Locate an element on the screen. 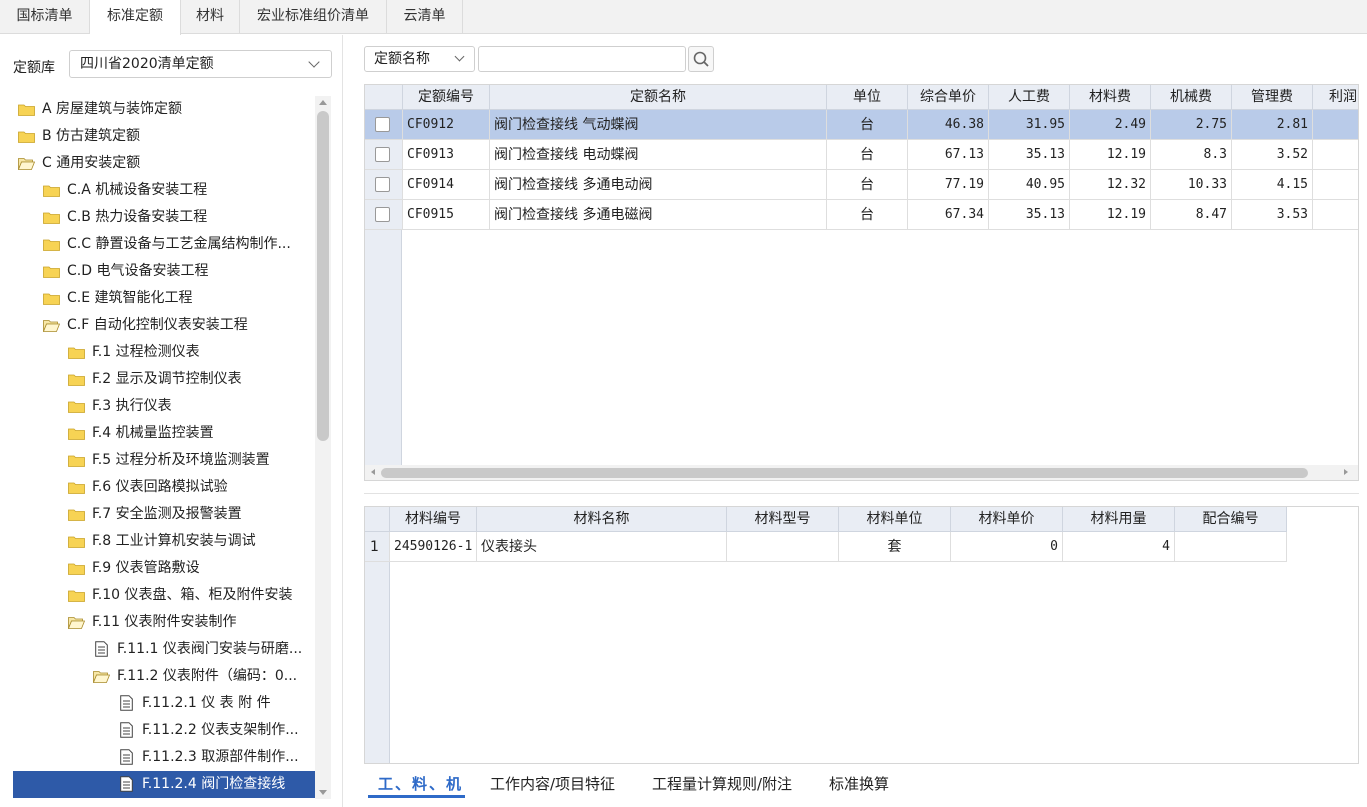 This screenshot has width=1367, height=807. search-input is located at coordinates (582, 59).